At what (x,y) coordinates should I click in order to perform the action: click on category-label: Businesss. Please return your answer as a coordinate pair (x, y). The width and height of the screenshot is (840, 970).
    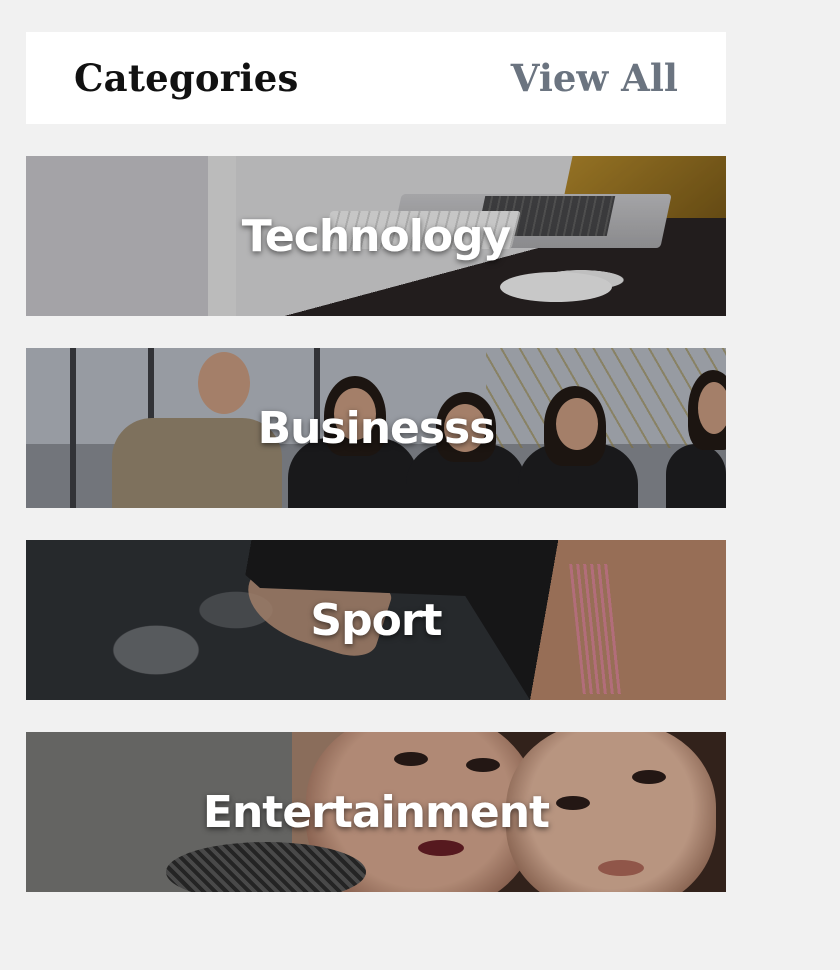
    Looking at the image, I should click on (376, 428).